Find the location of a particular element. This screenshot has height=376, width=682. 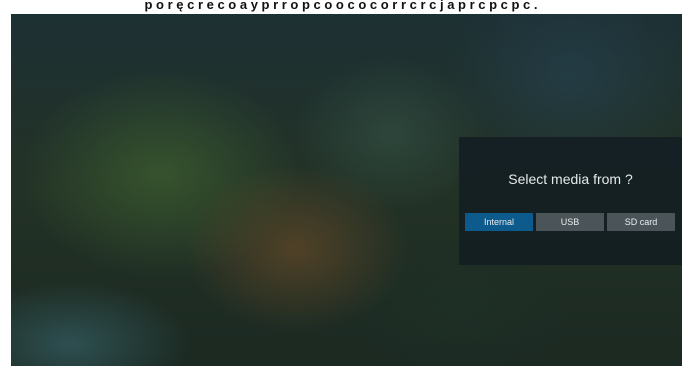

usb-button: USB is located at coordinates (570, 222).